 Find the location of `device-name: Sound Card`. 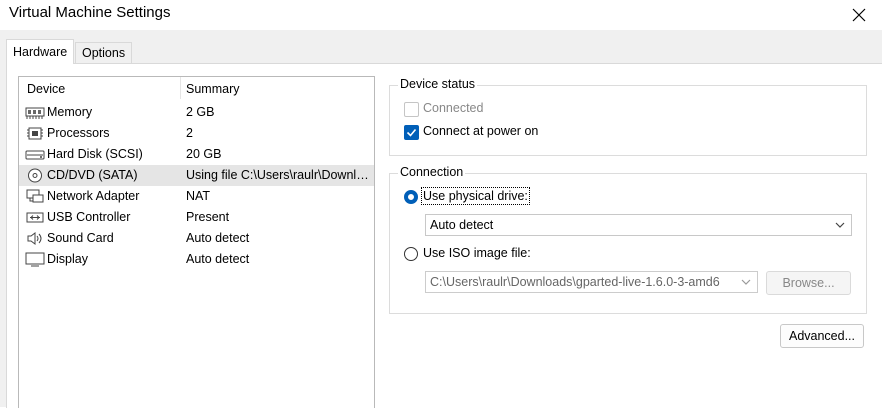

device-name: Sound Card is located at coordinates (80, 238).